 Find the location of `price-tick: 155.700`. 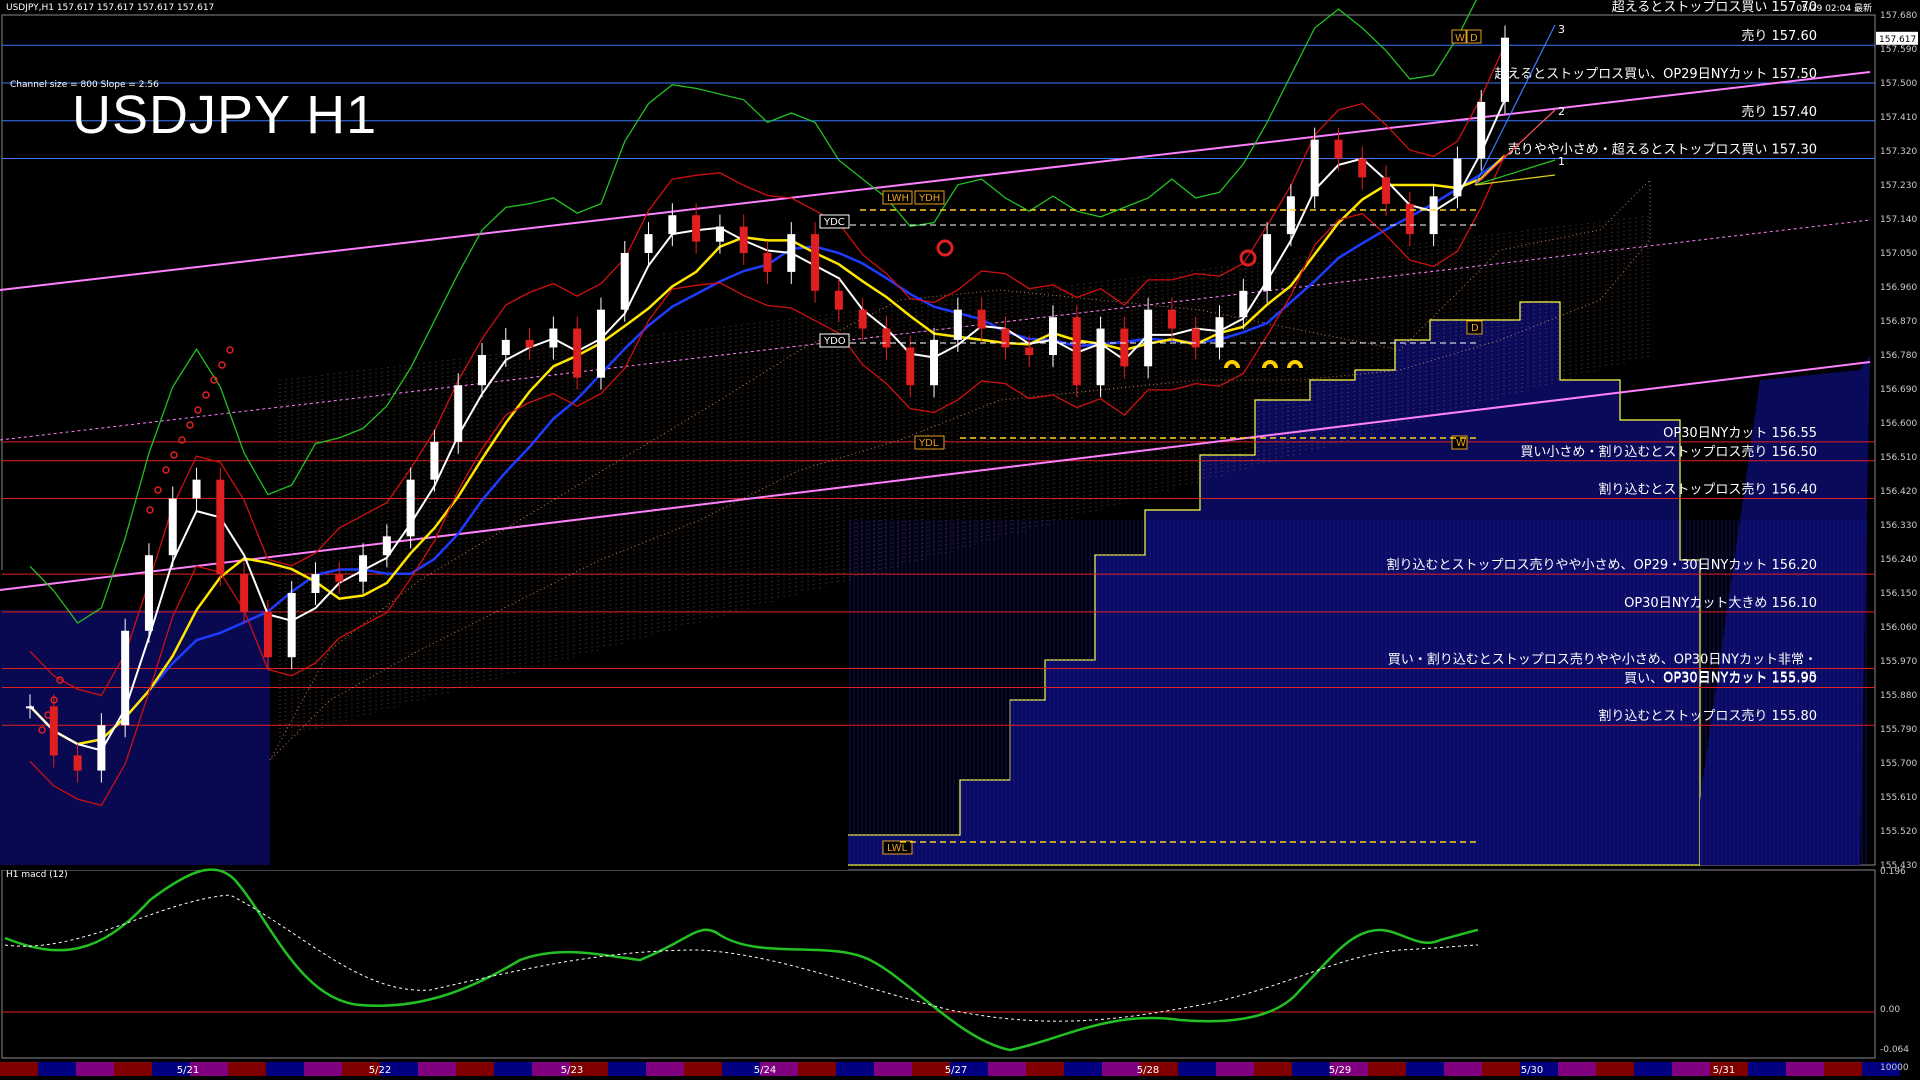

price-tick: 155.700 is located at coordinates (1898, 764).